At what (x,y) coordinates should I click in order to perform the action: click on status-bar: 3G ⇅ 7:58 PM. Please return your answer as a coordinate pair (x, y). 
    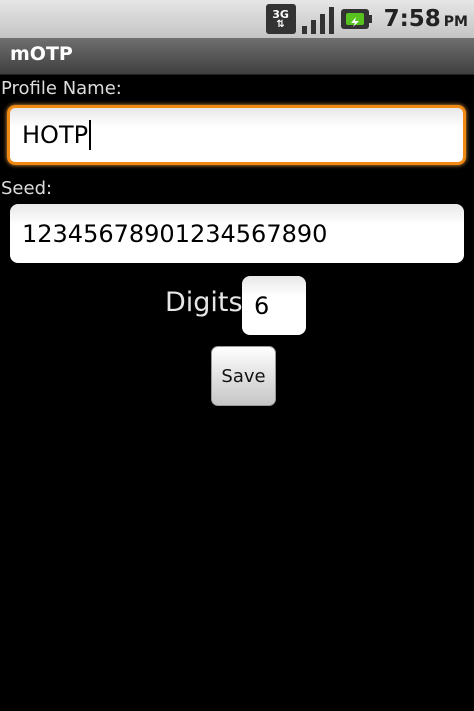
    Looking at the image, I should click on (237, 19).